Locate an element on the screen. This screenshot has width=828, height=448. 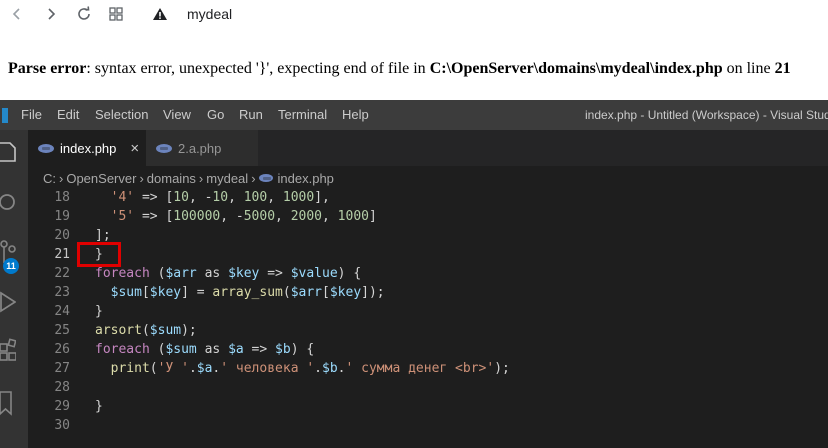
code-line: 25 arsort($sum); is located at coordinates (428, 330).